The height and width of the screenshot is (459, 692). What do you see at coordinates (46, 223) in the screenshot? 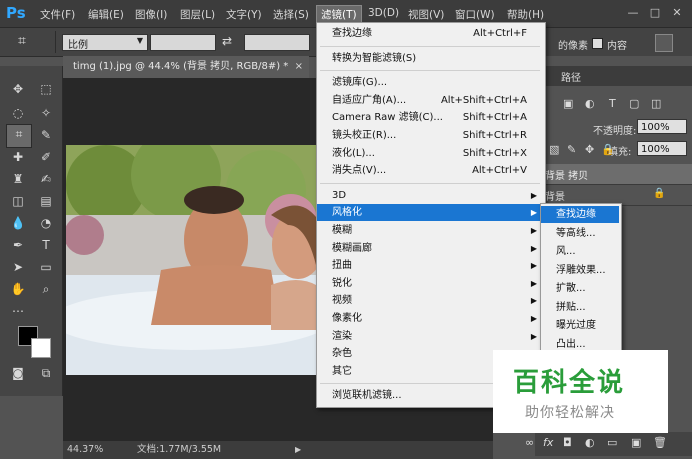
I see `dodge-tool-icon: ◔` at bounding box center [46, 223].